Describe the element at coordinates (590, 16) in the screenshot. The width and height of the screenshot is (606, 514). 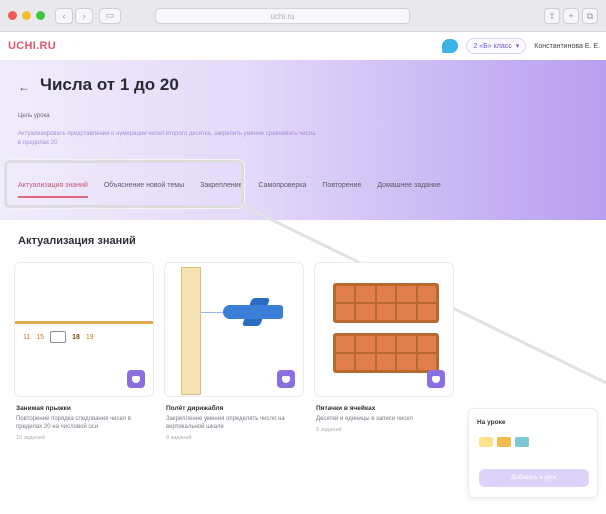
I see `tabs-overview-icon: ⧉` at that location.